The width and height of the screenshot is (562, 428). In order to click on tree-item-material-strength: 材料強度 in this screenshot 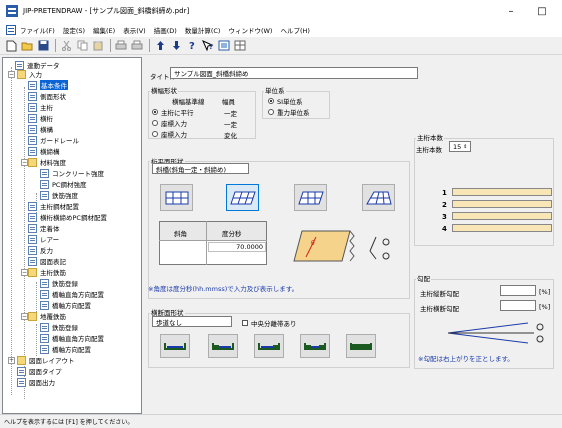, I will do `click(47, 162)`.